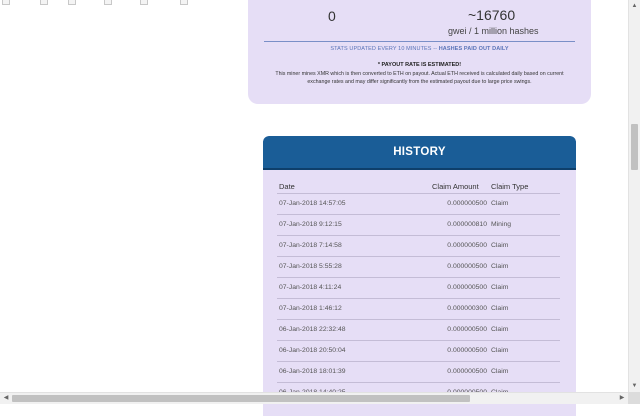 This screenshot has height=416, width=640. I want to click on row-amount: 0.000000300, so click(467, 308).